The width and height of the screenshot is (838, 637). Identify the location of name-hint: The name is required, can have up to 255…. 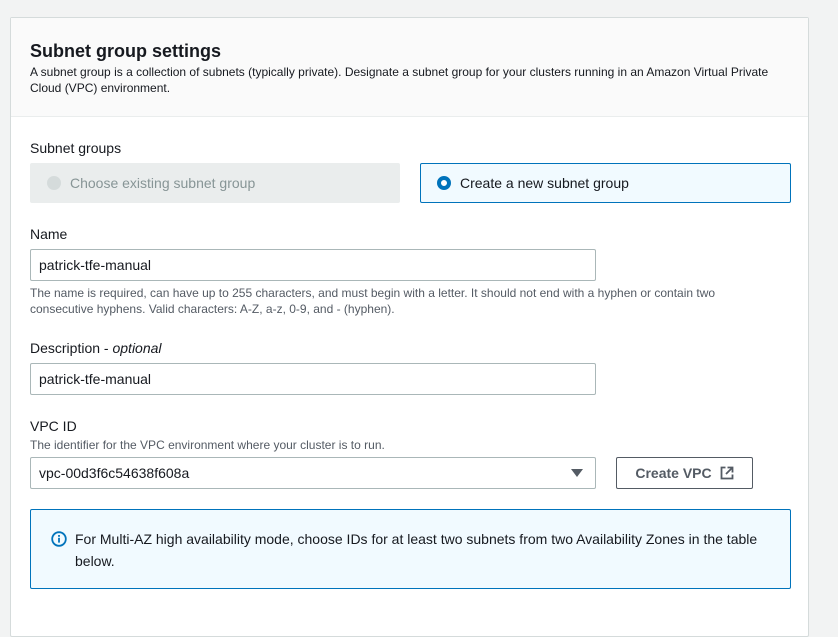
(373, 301).